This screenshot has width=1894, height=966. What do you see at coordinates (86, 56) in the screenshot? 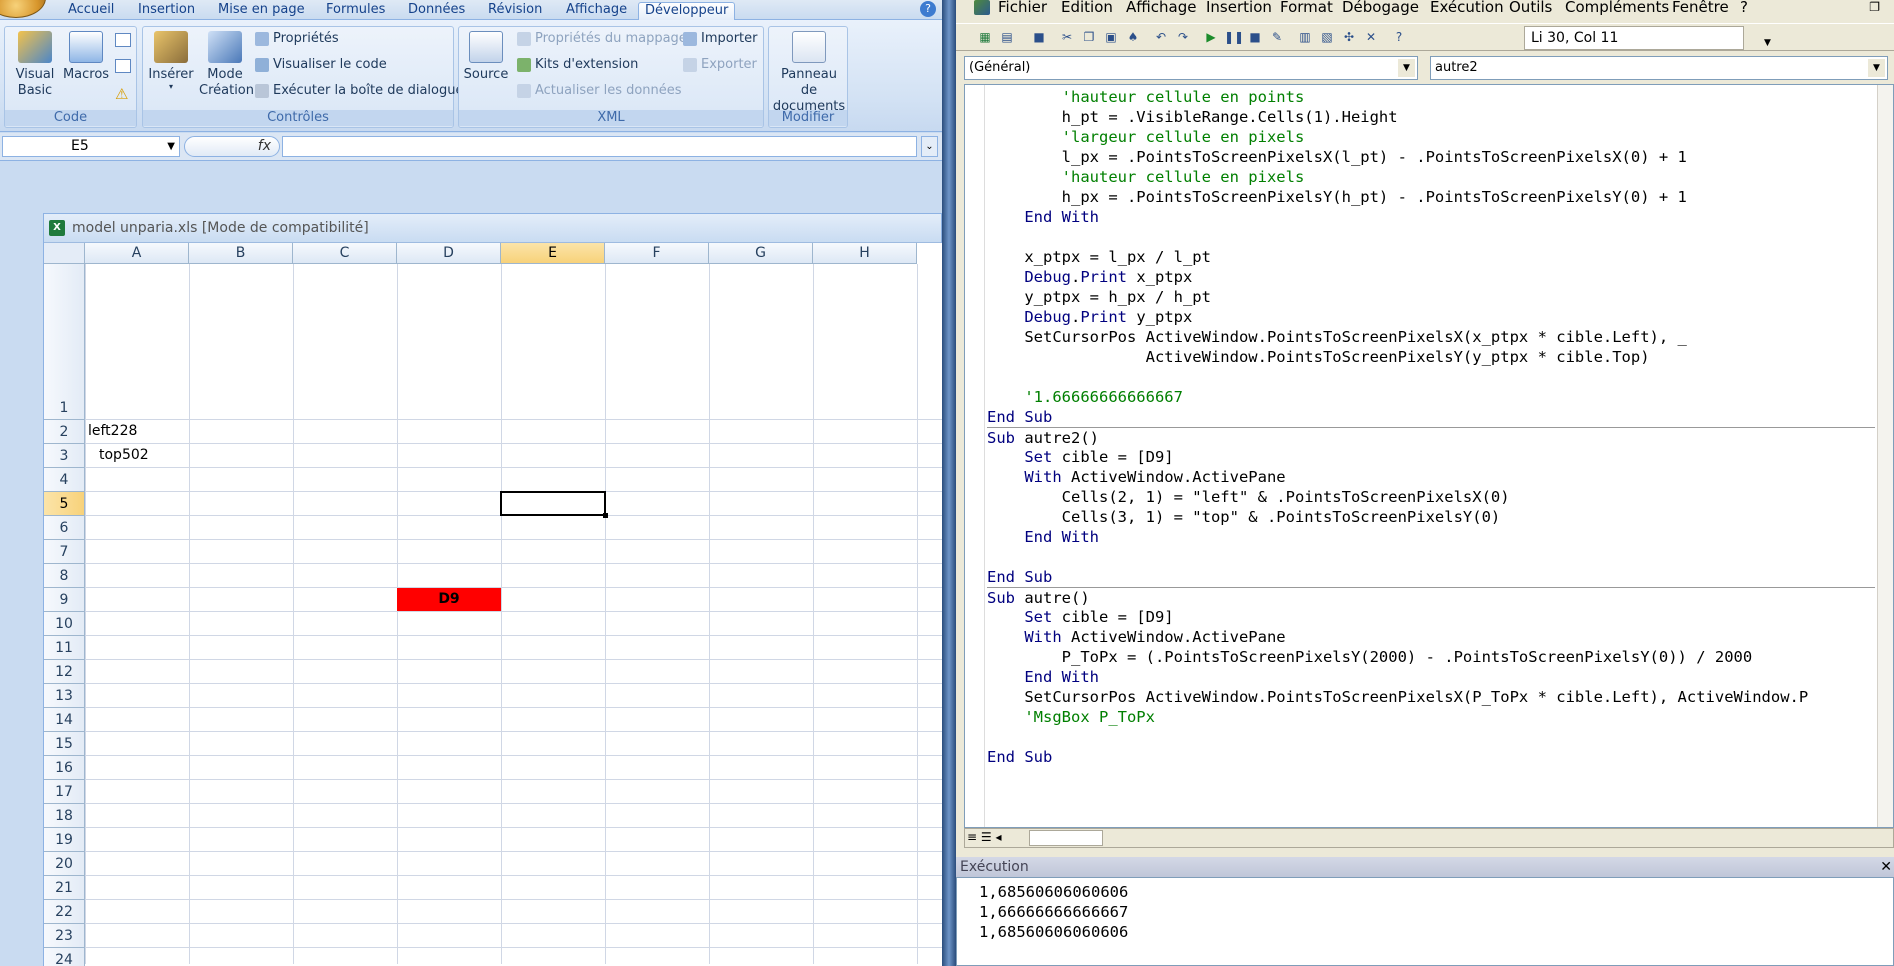
I see `macros-button: Macros` at bounding box center [86, 56].